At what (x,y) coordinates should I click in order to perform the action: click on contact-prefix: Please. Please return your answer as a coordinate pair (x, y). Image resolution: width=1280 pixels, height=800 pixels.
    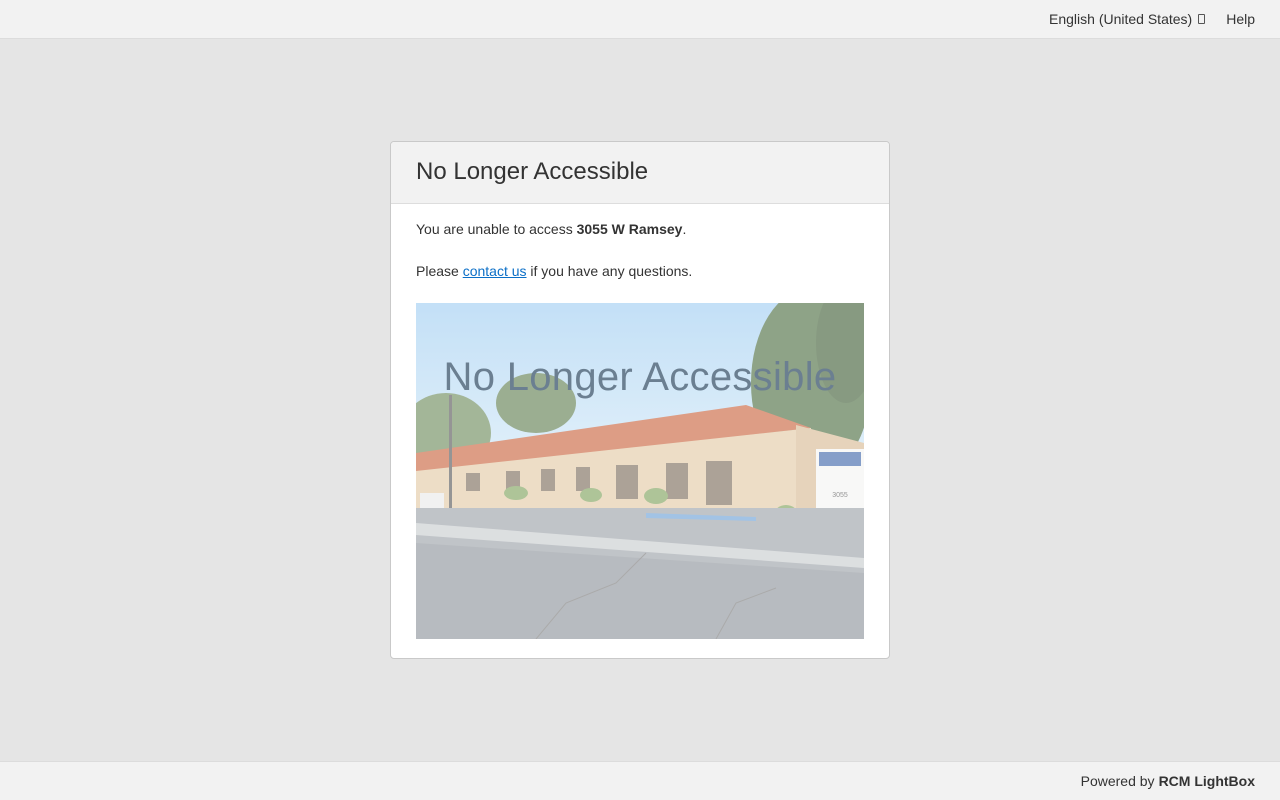
    Looking at the image, I should click on (439, 271).